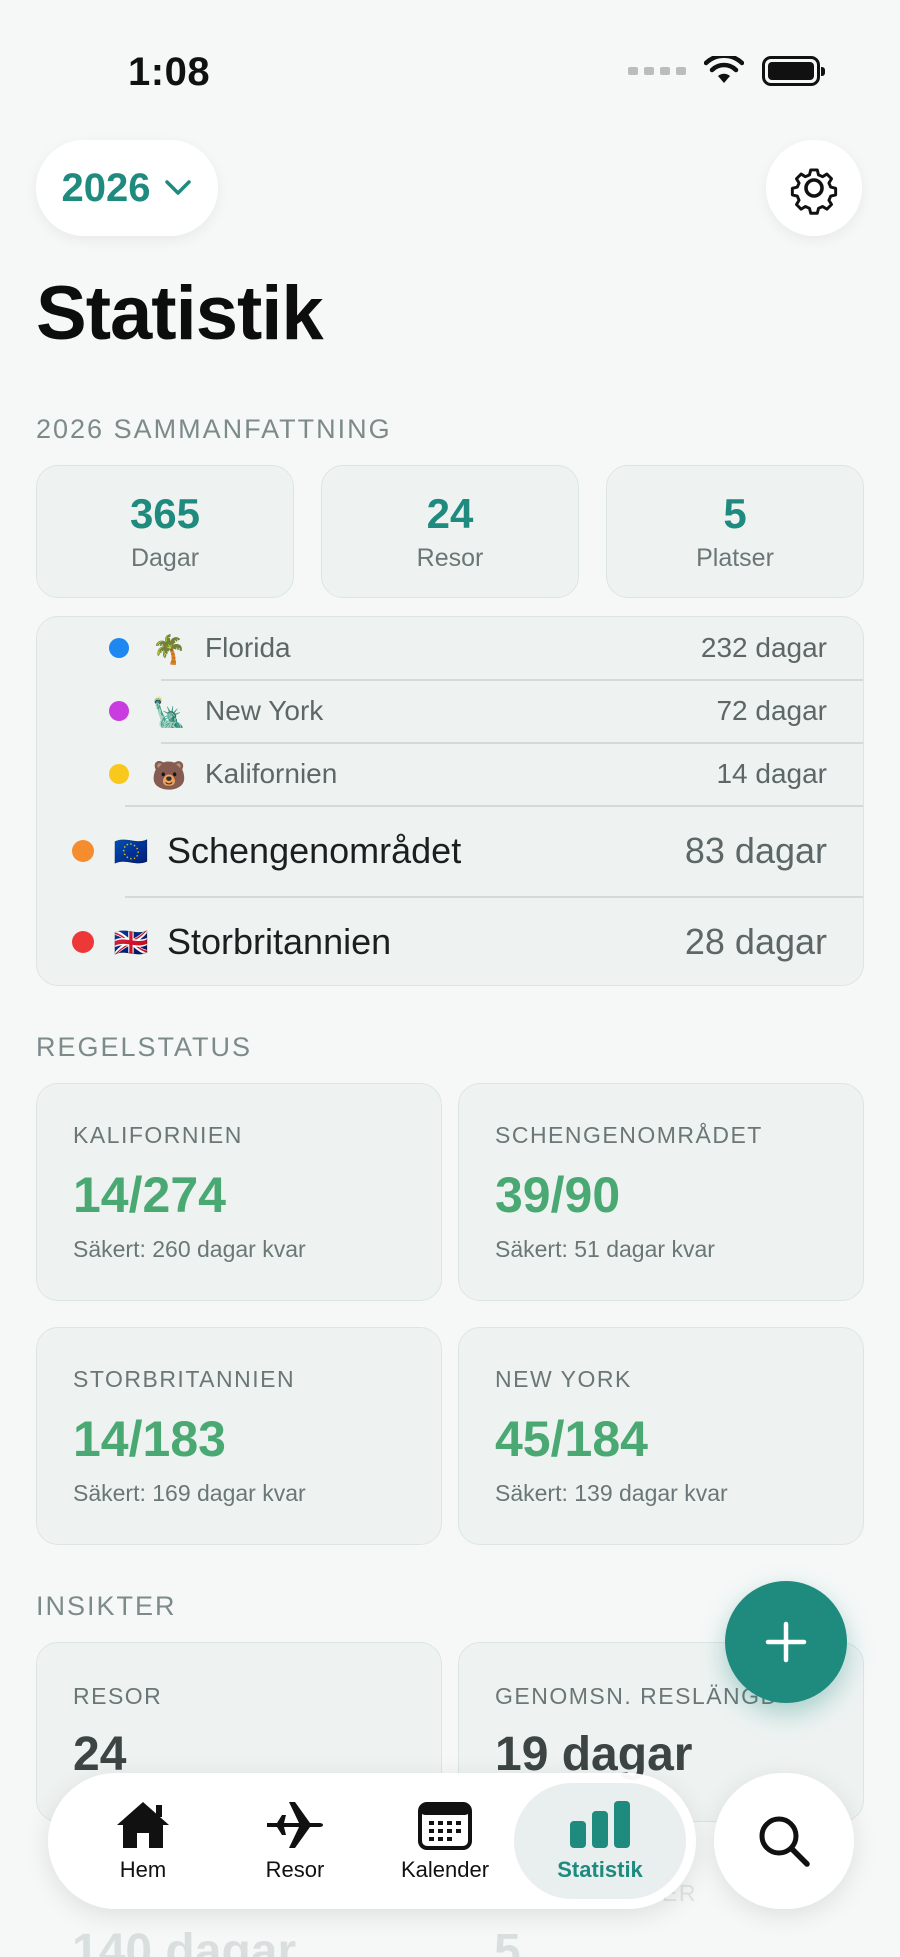  I want to click on summary-card-days: 365 Dagar, so click(165, 531).